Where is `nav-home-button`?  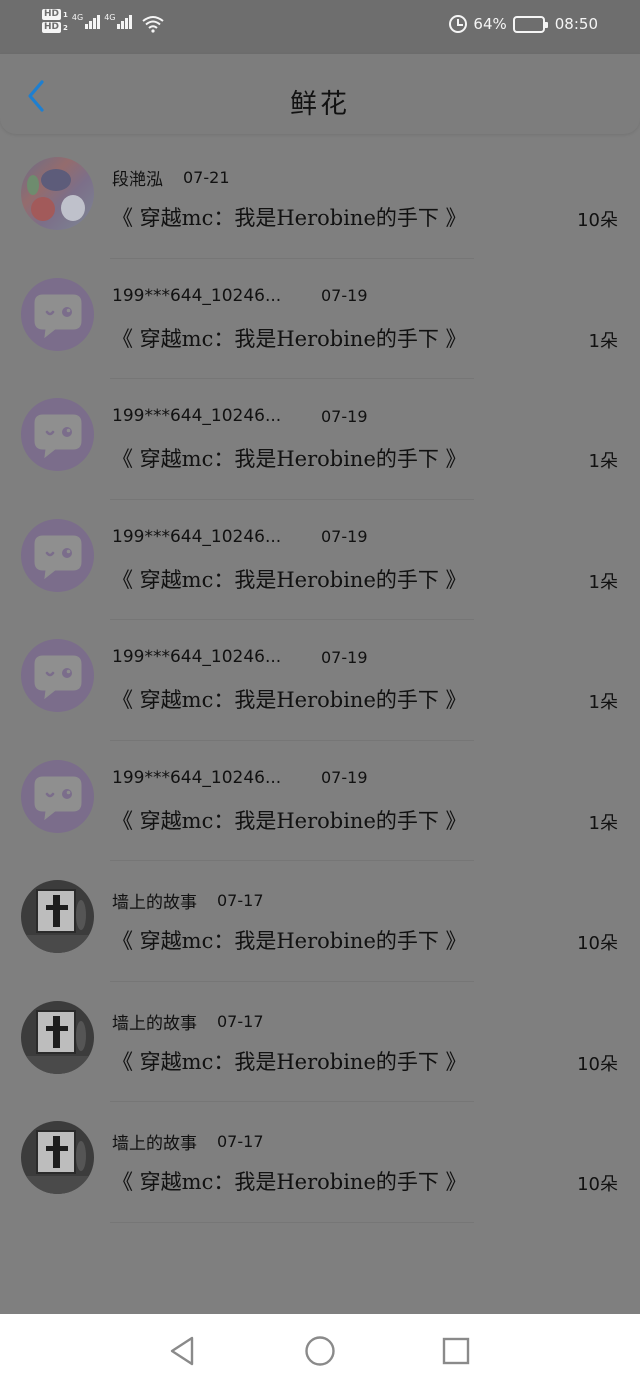 nav-home-button is located at coordinates (320, 1351).